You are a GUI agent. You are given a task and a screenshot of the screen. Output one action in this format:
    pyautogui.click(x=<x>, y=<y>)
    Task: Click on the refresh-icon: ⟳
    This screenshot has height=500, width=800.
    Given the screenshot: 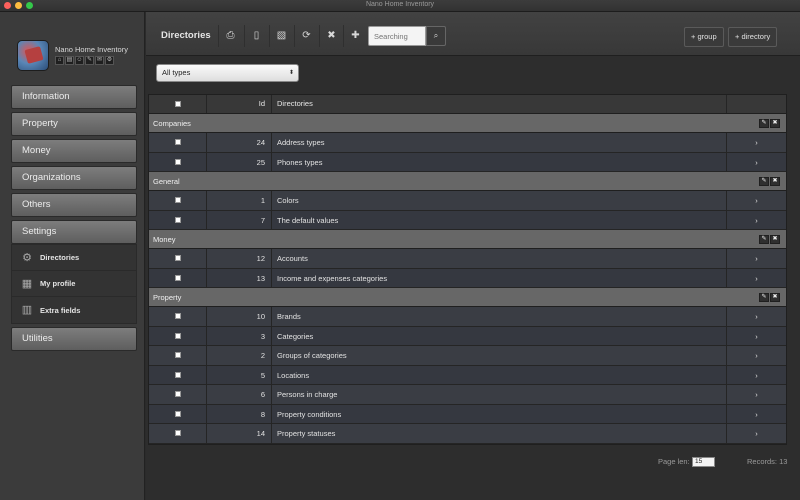 What is the action you would take?
    pyautogui.click(x=306, y=36)
    